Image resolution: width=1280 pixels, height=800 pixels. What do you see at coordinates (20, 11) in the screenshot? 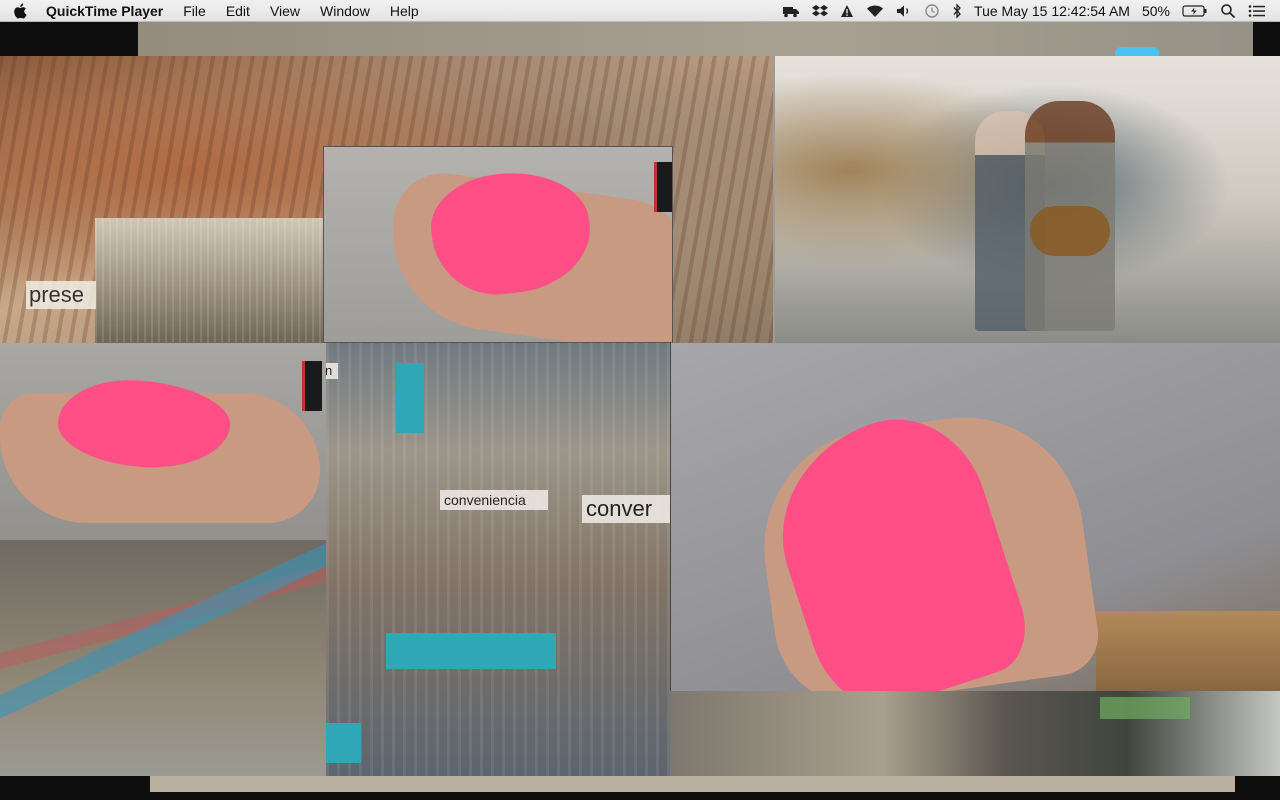
I see `apple-menu-icon` at bounding box center [20, 11].